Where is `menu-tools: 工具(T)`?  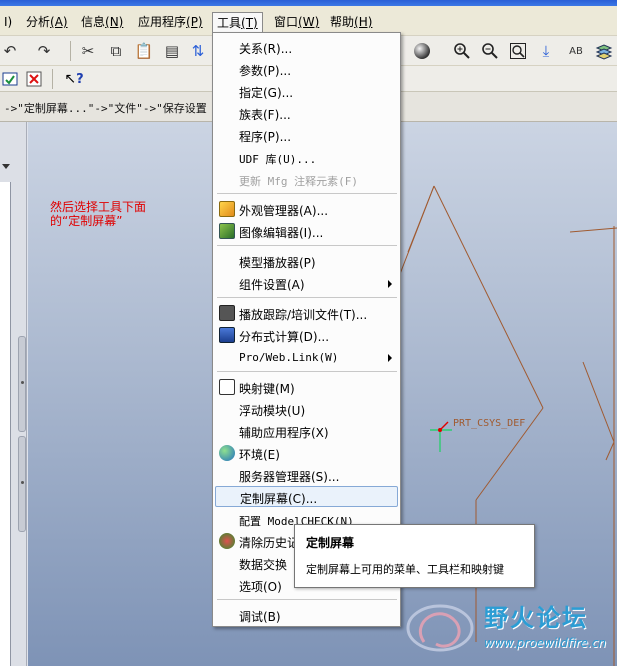 menu-tools: 工具(T) is located at coordinates (237, 23).